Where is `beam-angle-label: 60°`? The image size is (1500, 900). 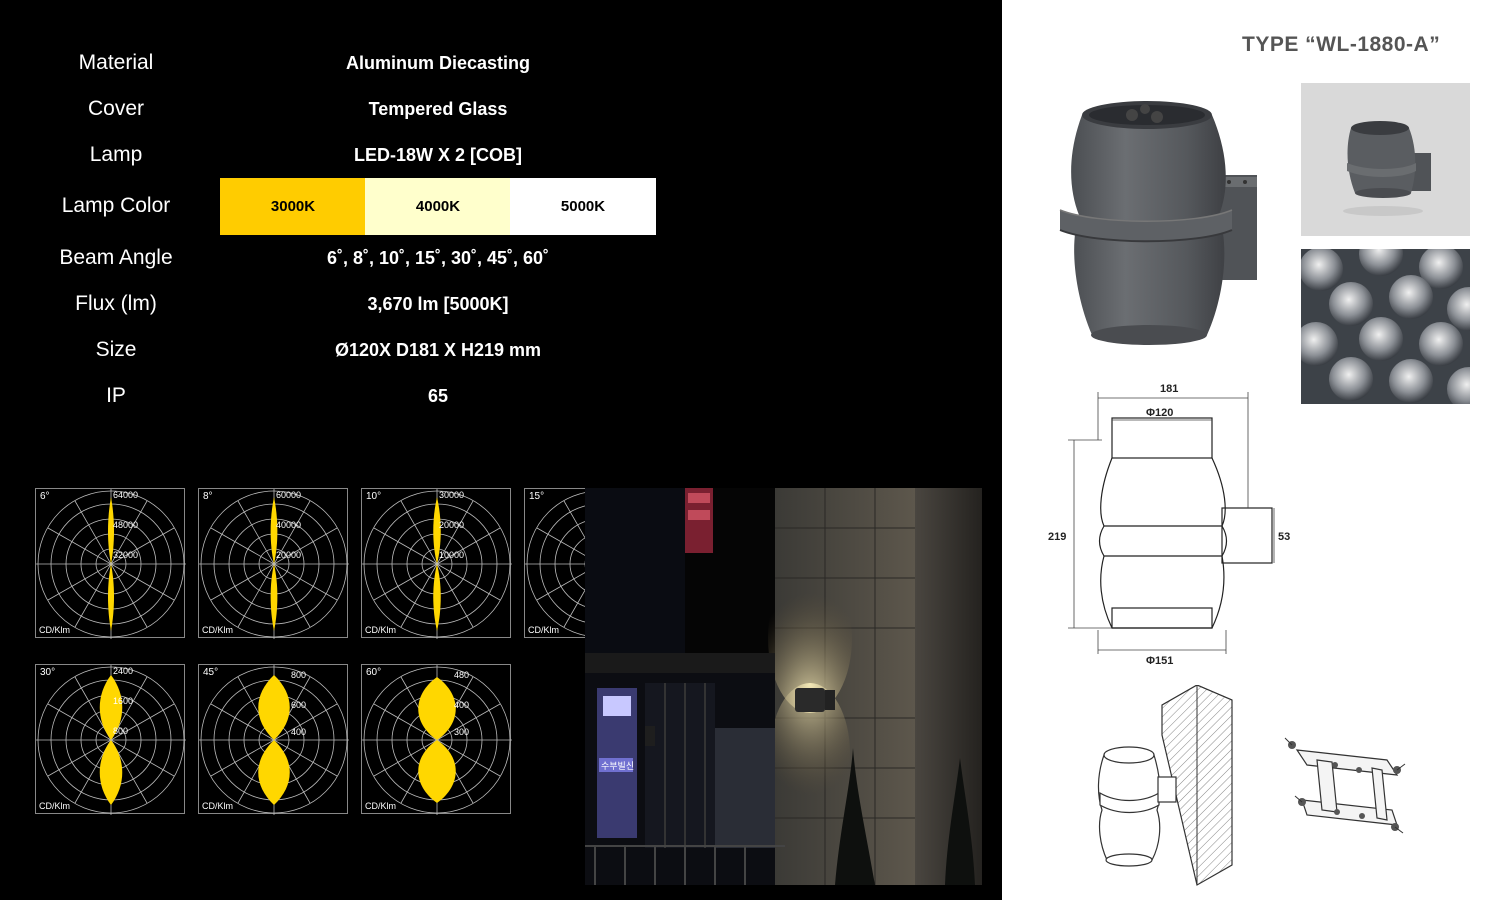
beam-angle-label: 60° is located at coordinates (374, 672).